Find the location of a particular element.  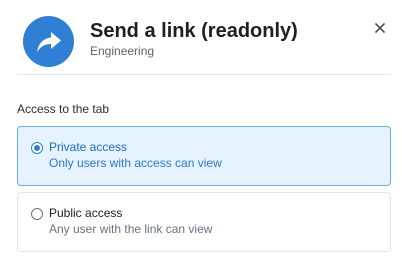

private-access-radio is located at coordinates (37, 148).